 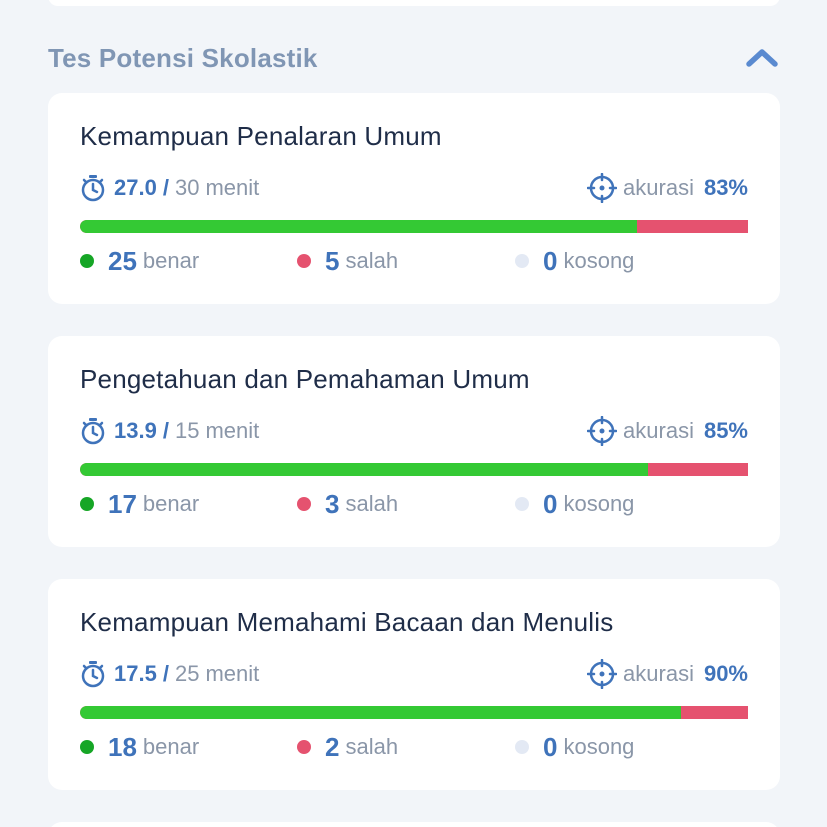 What do you see at coordinates (122, 503) in the screenshot?
I see `correct-count: 17` at bounding box center [122, 503].